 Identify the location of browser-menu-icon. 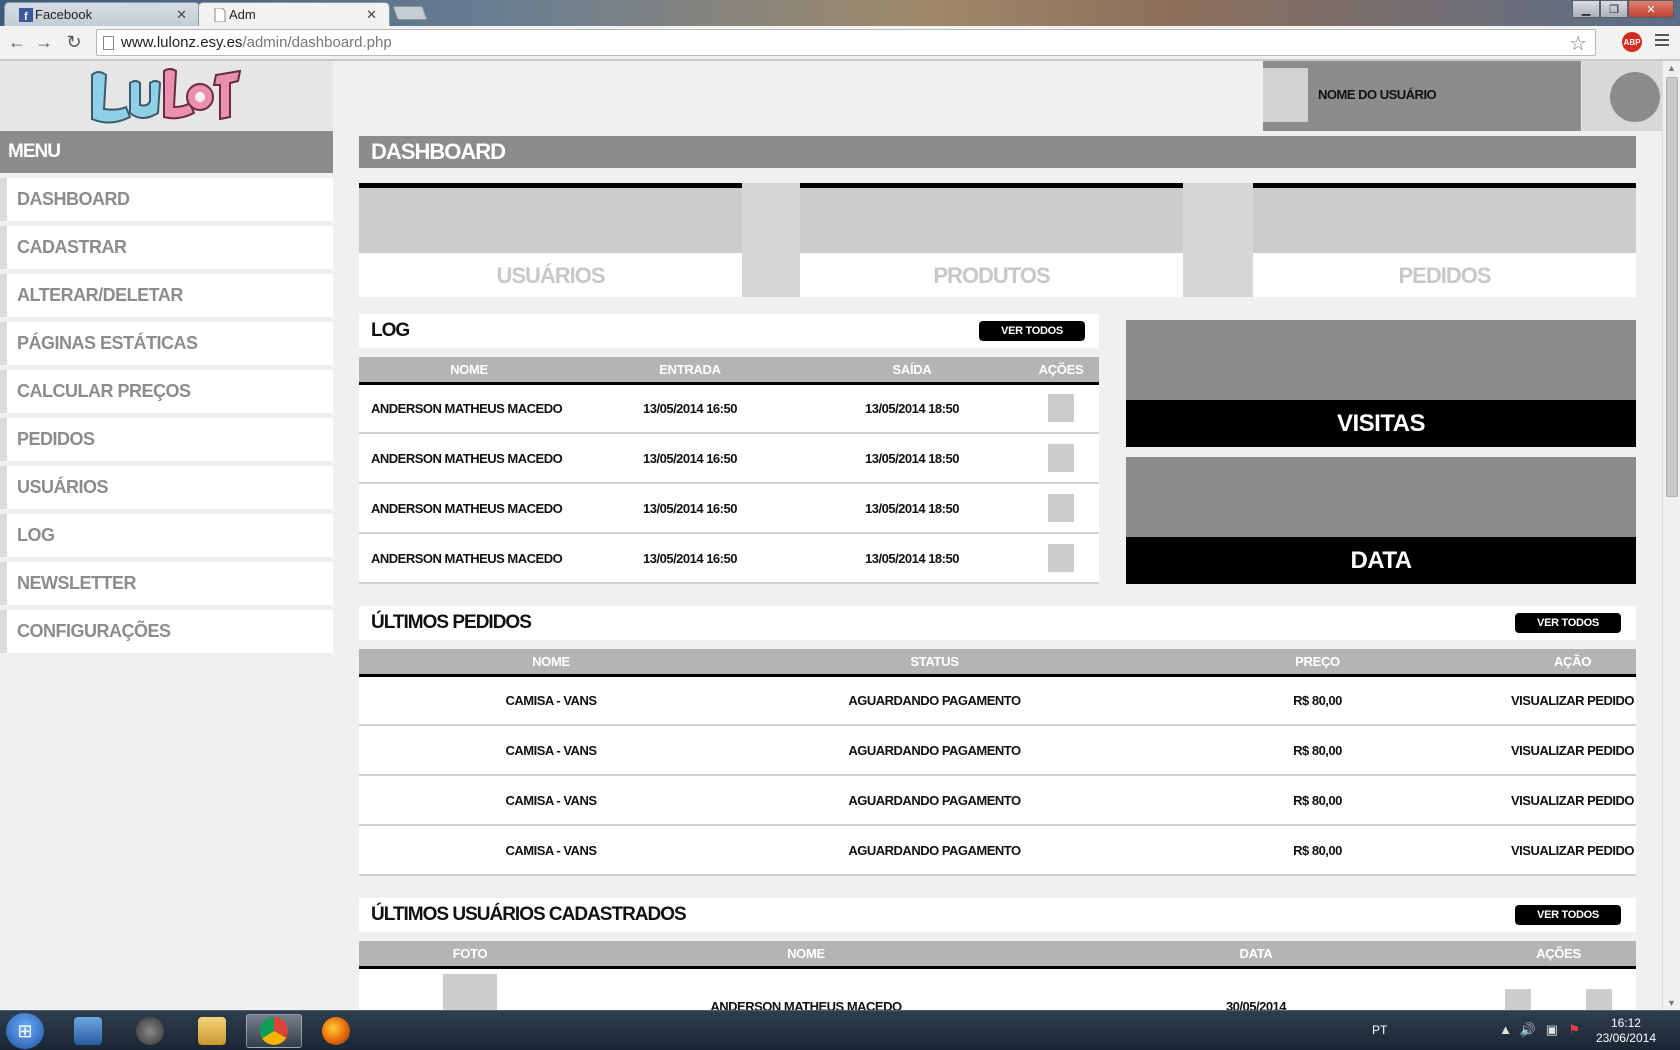
(1662, 41).